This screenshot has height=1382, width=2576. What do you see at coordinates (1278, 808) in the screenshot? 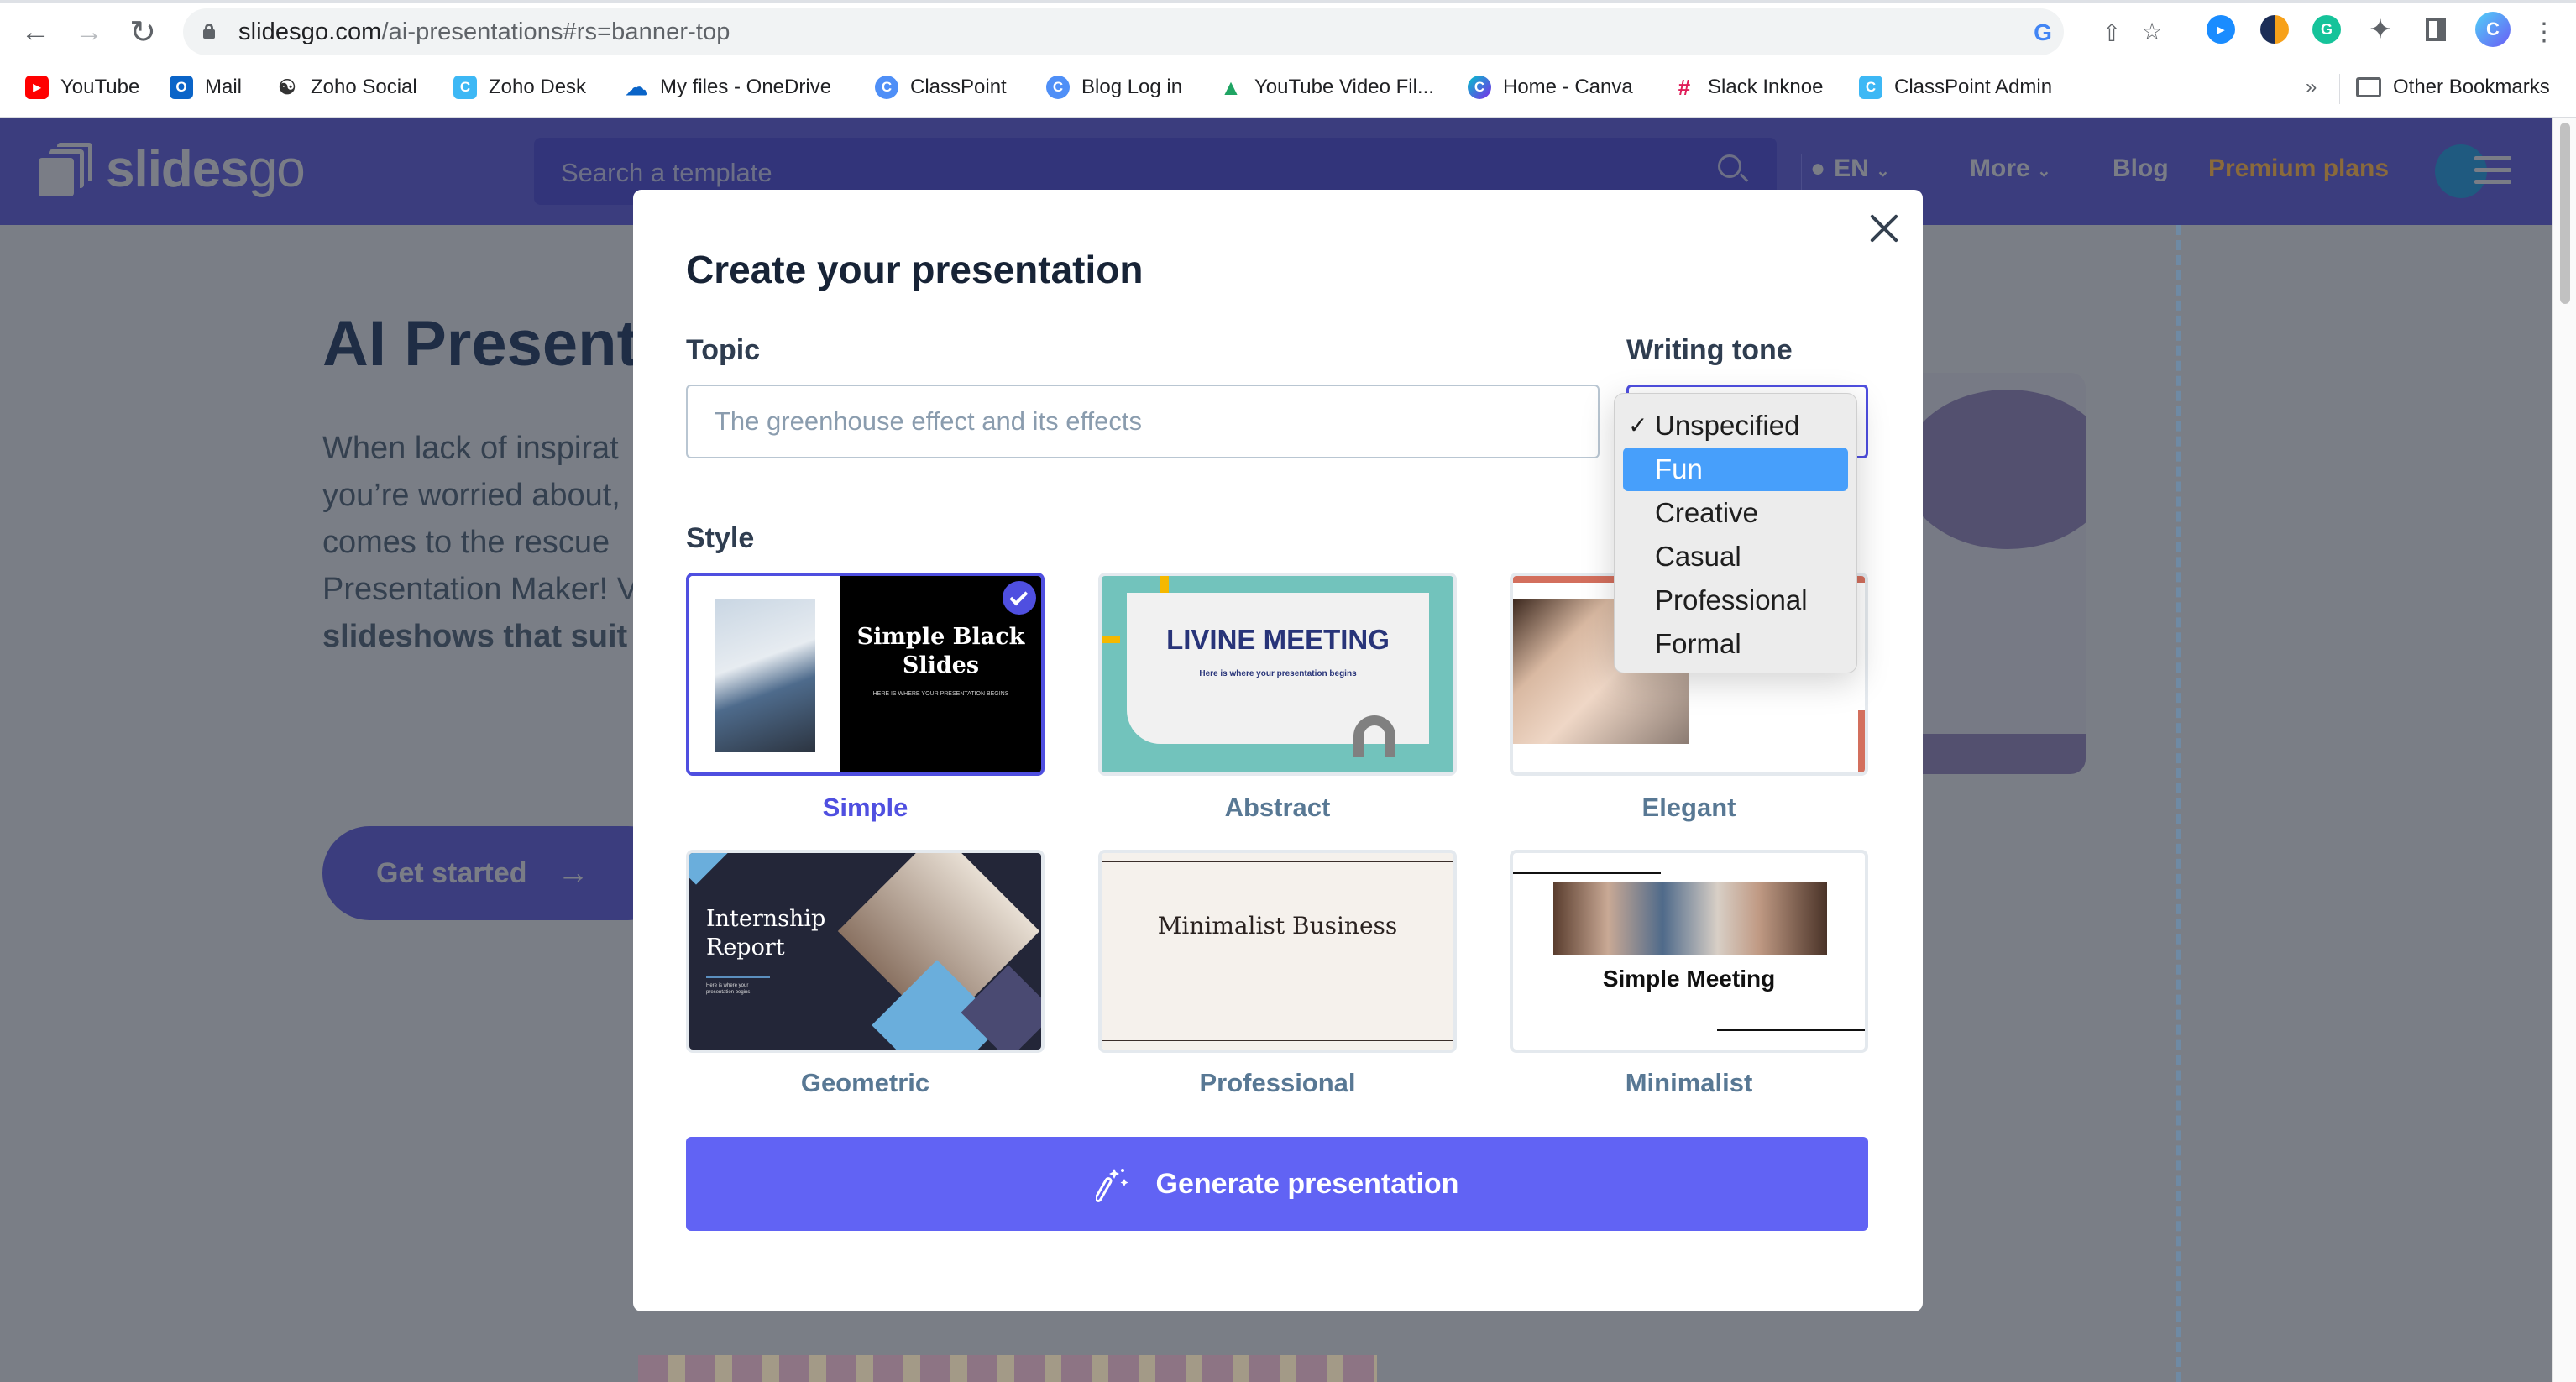
I see `style-label-abstract: Abstract` at bounding box center [1278, 808].